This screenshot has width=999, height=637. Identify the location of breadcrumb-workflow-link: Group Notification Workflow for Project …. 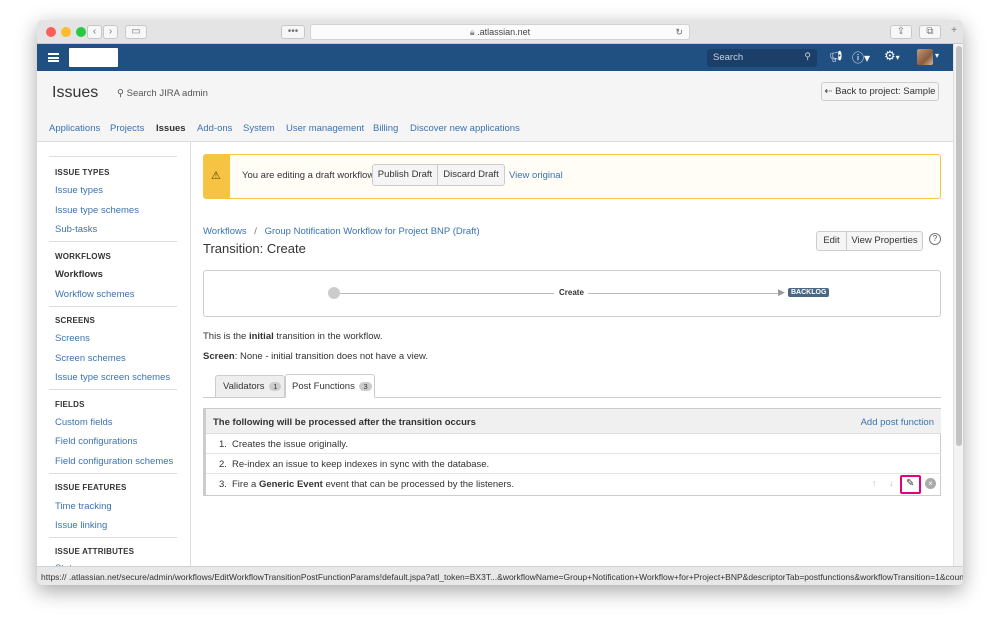
(372, 231).